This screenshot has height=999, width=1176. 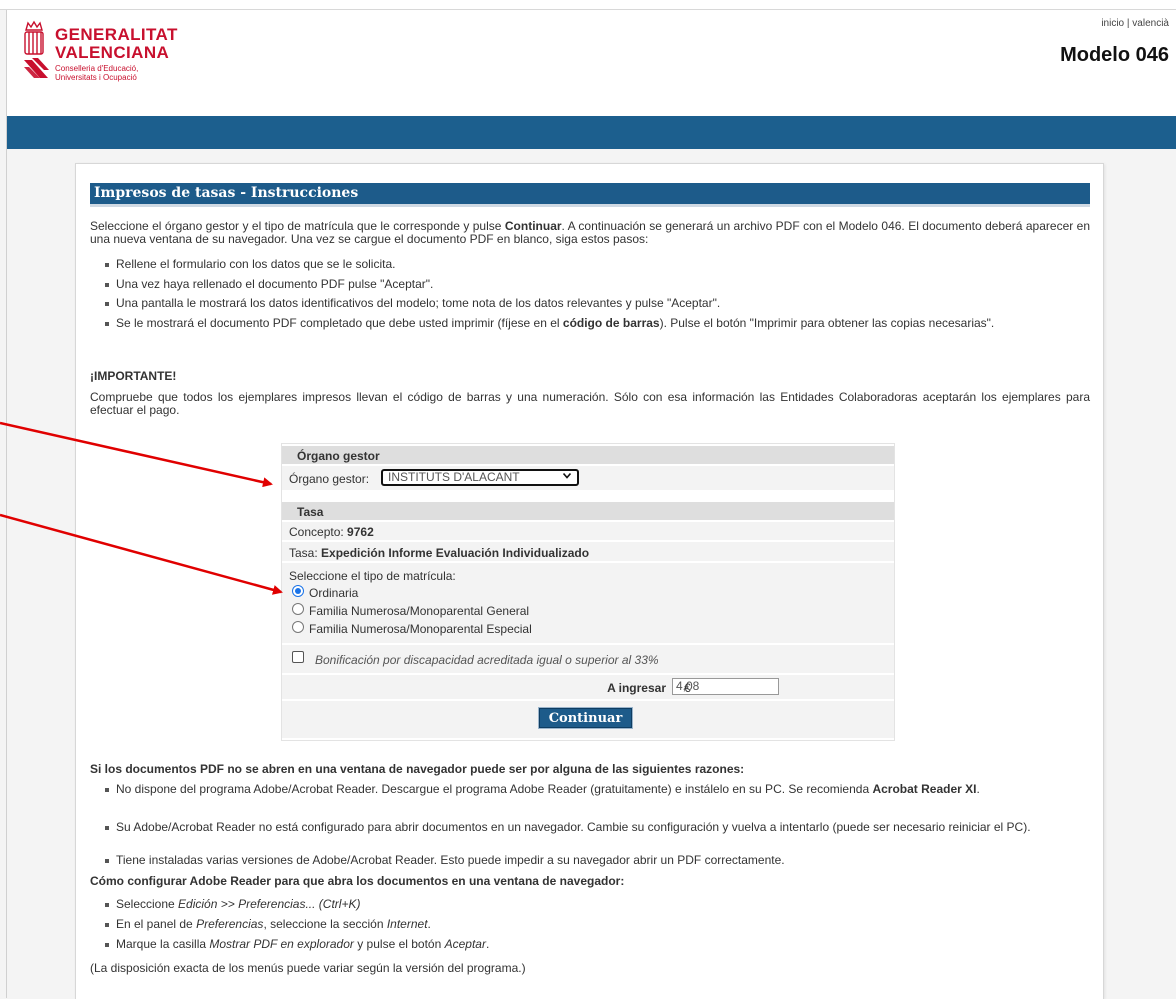 What do you see at coordinates (136, 454) in the screenshot?
I see `arrow-to-organo-select` at bounding box center [136, 454].